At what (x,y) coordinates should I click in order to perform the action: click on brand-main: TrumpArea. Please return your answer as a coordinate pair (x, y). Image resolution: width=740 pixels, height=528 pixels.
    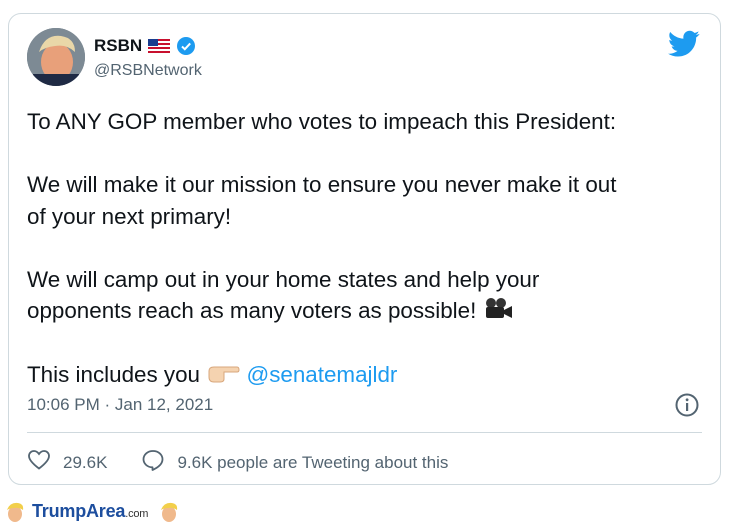
    Looking at the image, I should click on (79, 511).